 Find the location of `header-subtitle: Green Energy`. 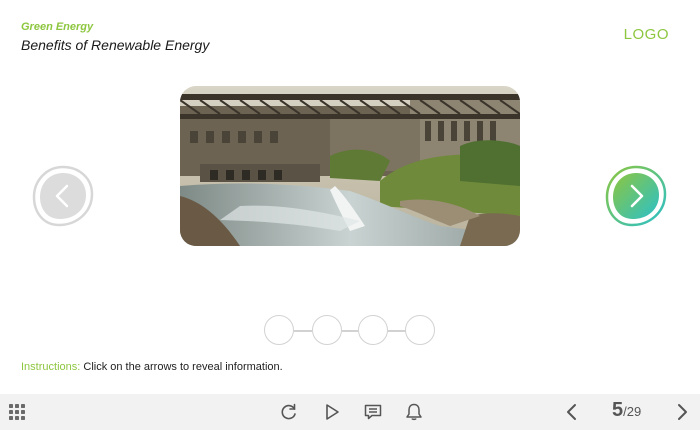

header-subtitle: Green Energy is located at coordinates (57, 27).